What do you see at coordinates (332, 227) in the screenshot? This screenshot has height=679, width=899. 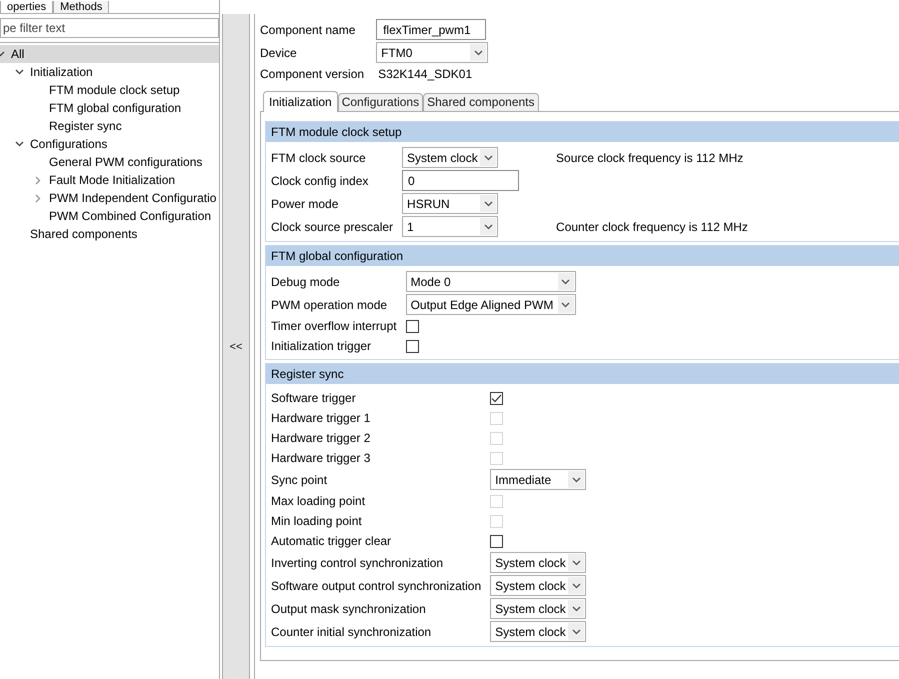 I see `field-label: Clock source prescaler` at bounding box center [332, 227].